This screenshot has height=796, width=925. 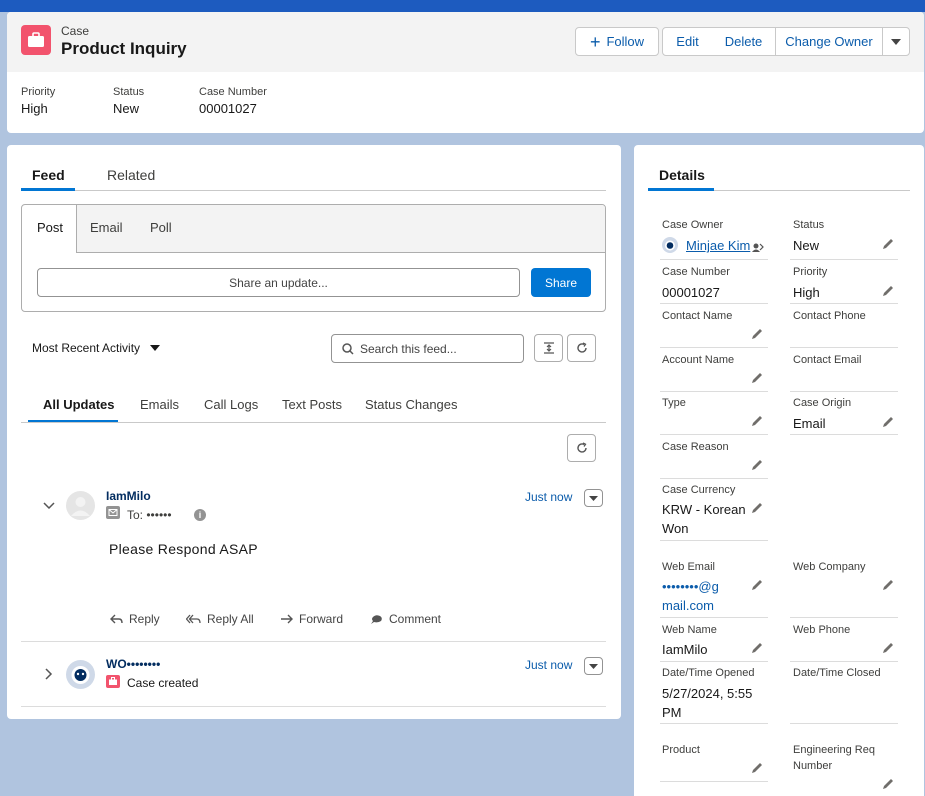 What do you see at coordinates (699, 490) in the screenshot?
I see `case-currency-label: Case Currency` at bounding box center [699, 490].